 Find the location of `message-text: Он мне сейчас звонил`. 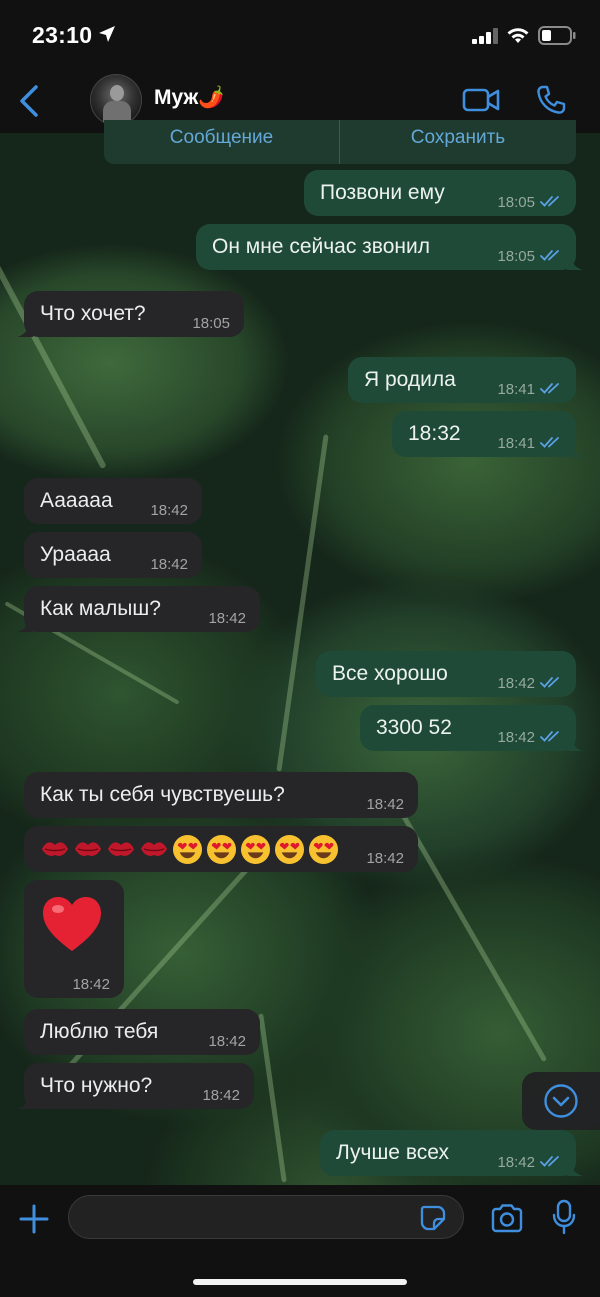

message-text: Он мне сейчас звонил is located at coordinates (321, 246).